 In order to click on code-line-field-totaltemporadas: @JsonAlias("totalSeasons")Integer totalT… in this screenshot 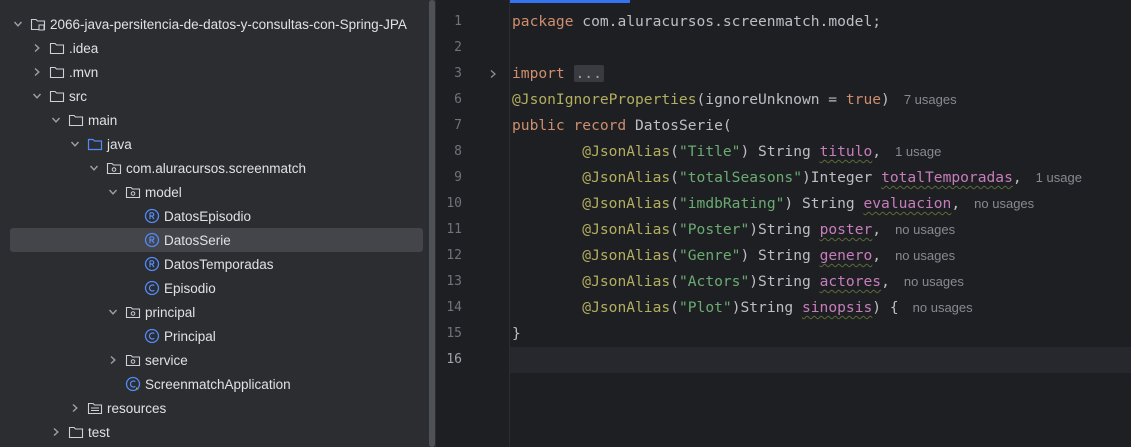, I will do `click(821, 178)`.